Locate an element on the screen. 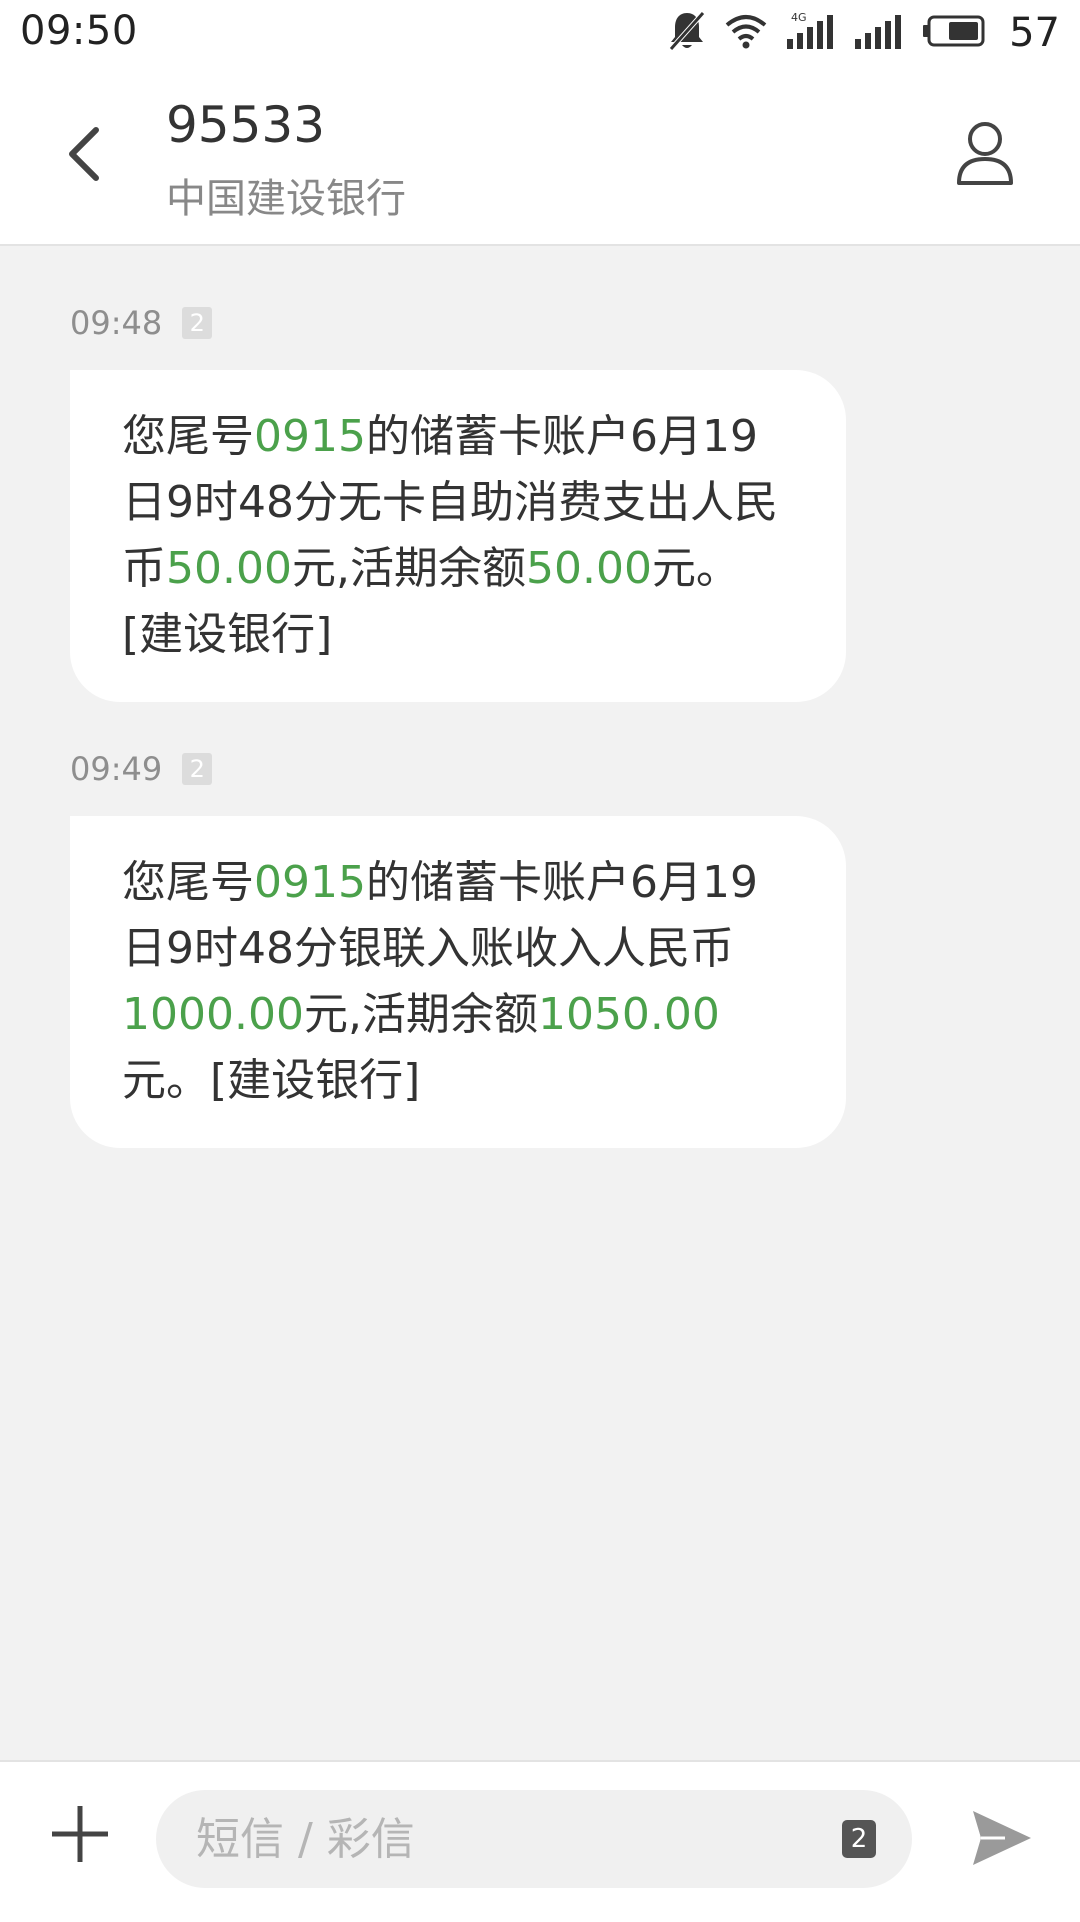 Image resolution: width=1080 pixels, height=1922 pixels. conversation-title: 95533 is located at coordinates (246, 125).